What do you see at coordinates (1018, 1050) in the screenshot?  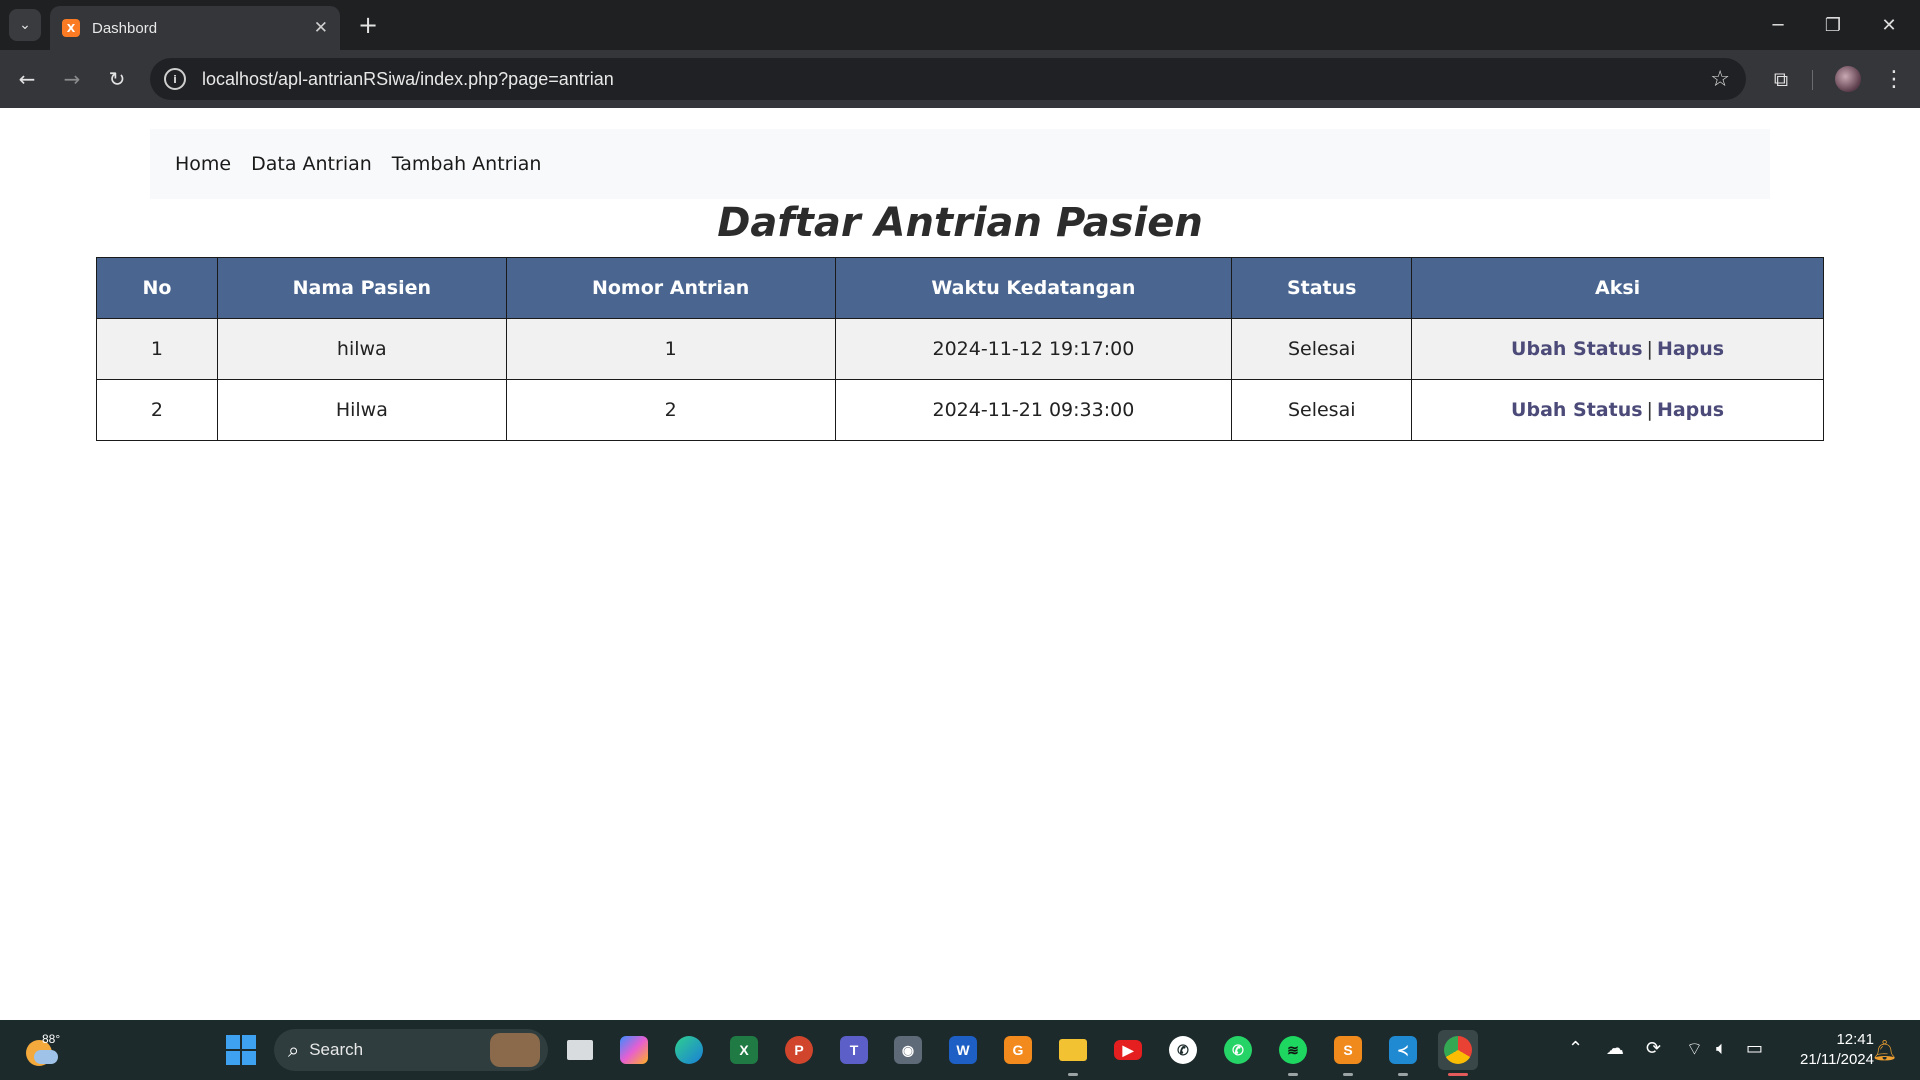 I see `pdf-app-icon: G` at bounding box center [1018, 1050].